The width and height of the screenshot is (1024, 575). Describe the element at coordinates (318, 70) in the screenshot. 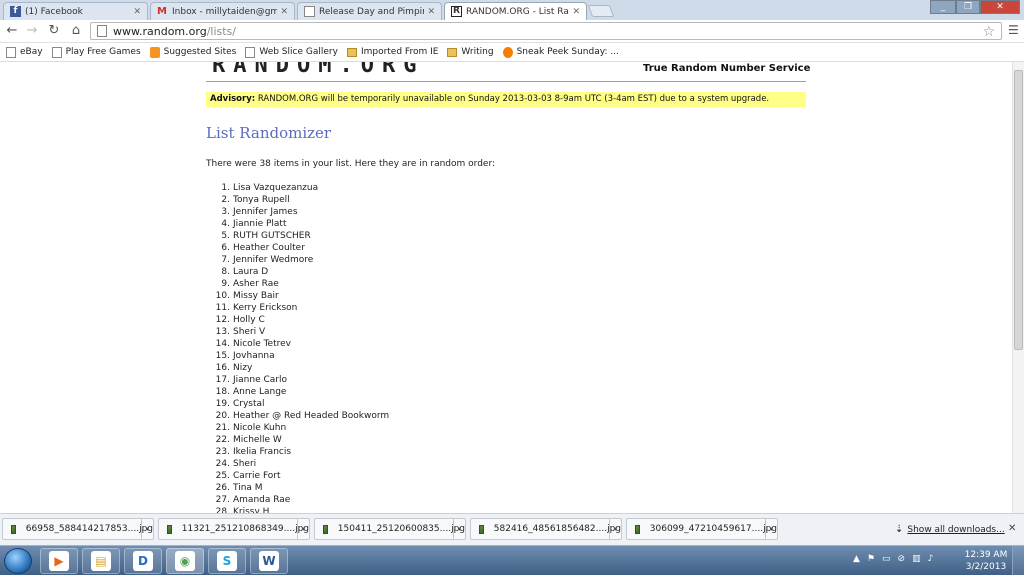

I see `site-logo: RANDOM.ORG` at that location.